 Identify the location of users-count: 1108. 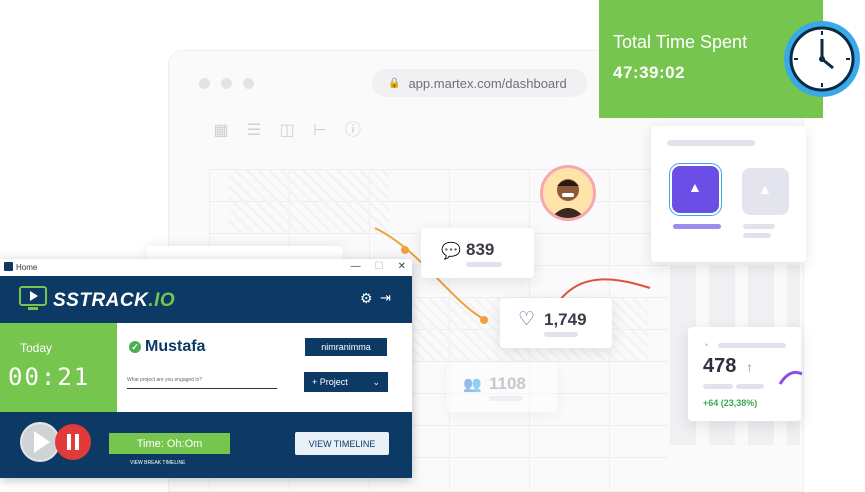
(507, 383).